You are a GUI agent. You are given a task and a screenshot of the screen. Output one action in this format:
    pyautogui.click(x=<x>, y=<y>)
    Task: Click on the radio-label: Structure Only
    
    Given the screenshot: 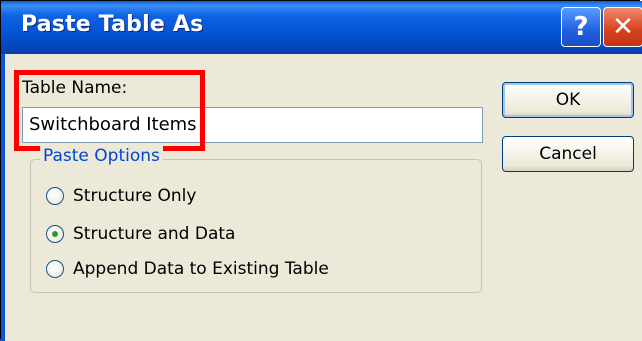 What is the action you would take?
    pyautogui.click(x=135, y=196)
    